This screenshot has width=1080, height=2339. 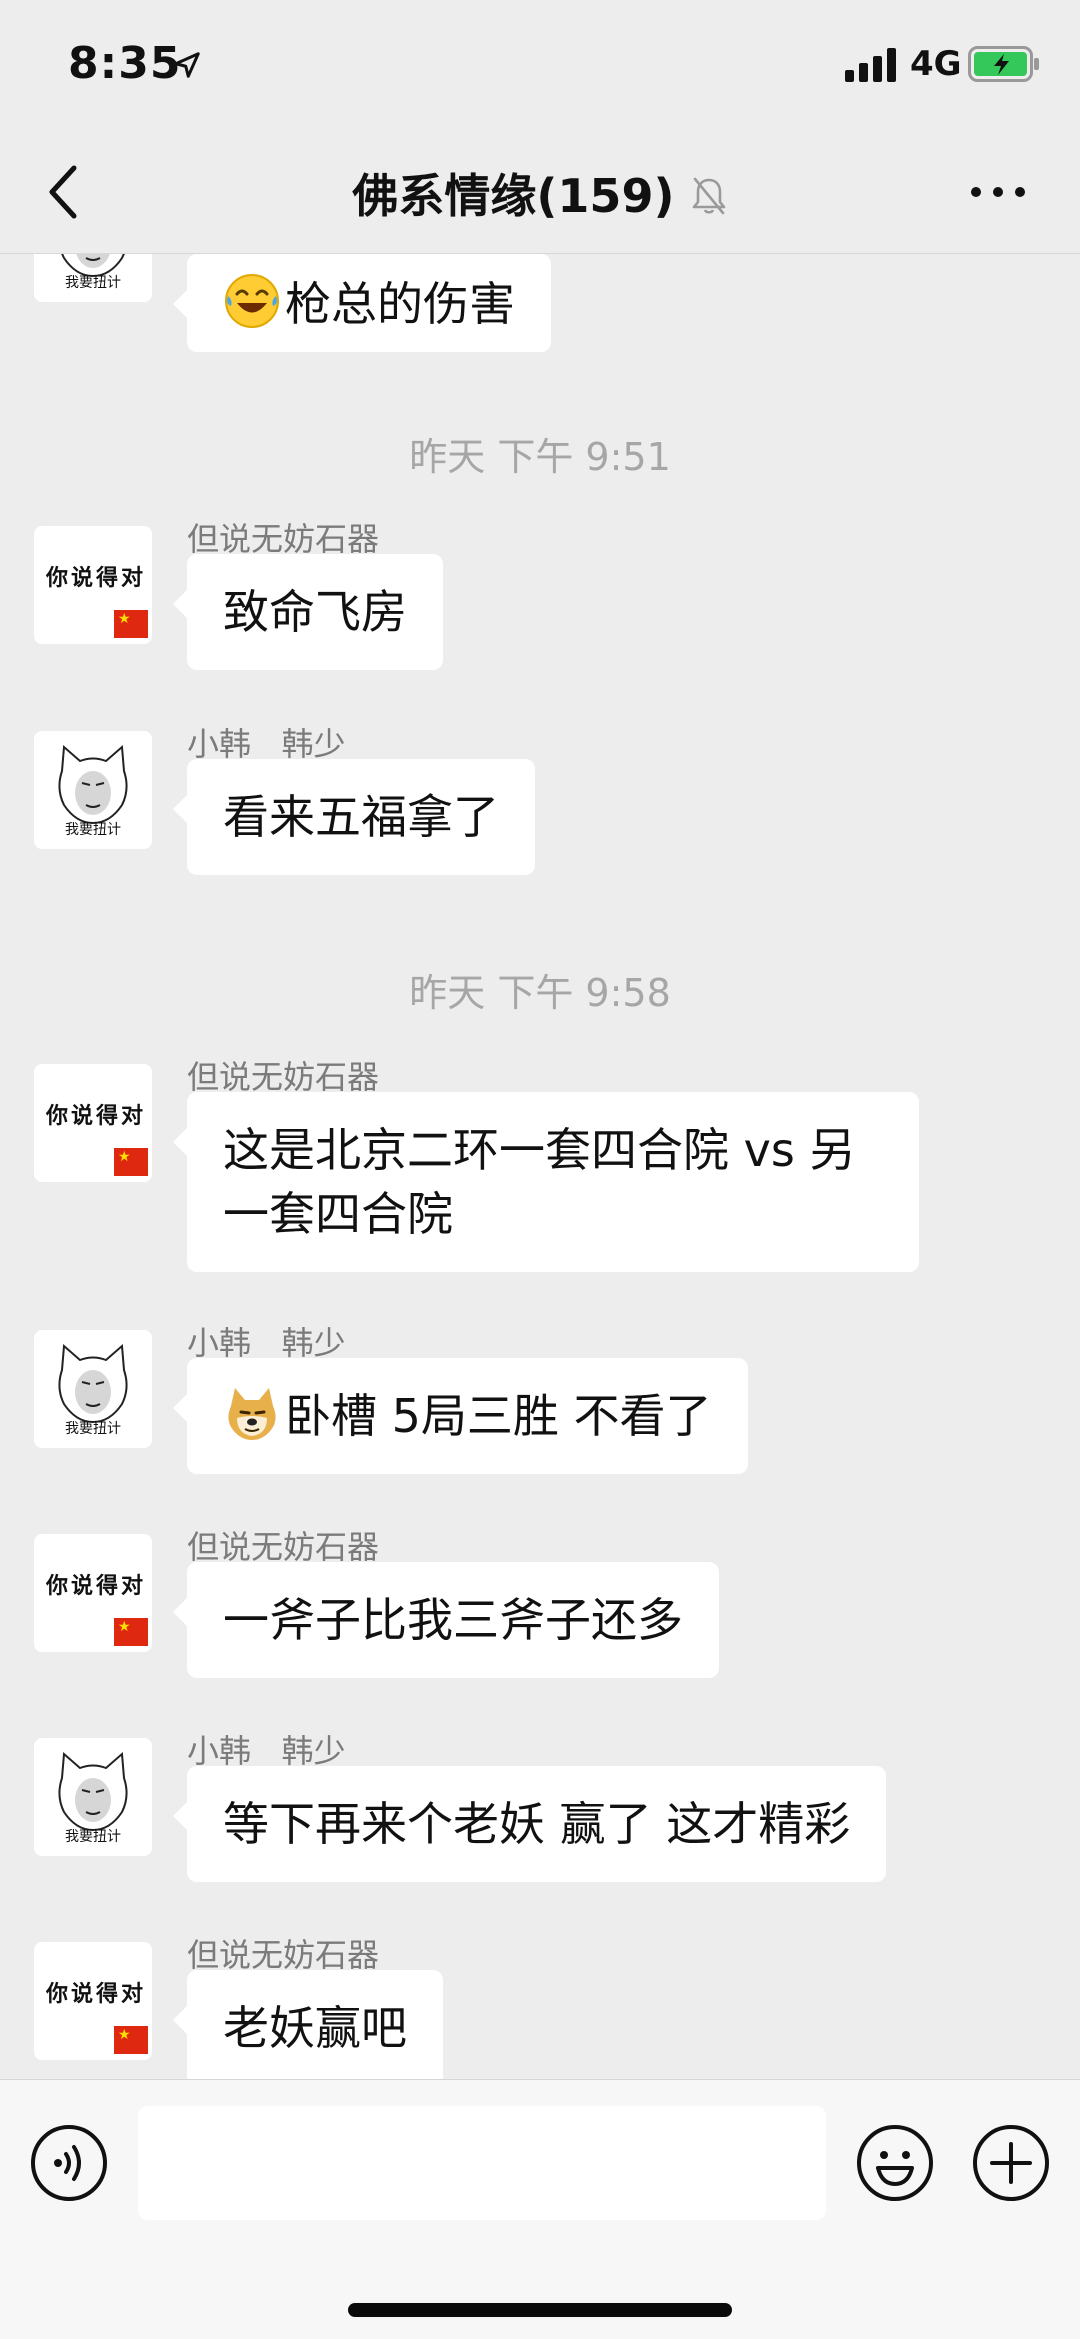 What do you see at coordinates (708, 196) in the screenshot?
I see `bell-slash-icon` at bounding box center [708, 196].